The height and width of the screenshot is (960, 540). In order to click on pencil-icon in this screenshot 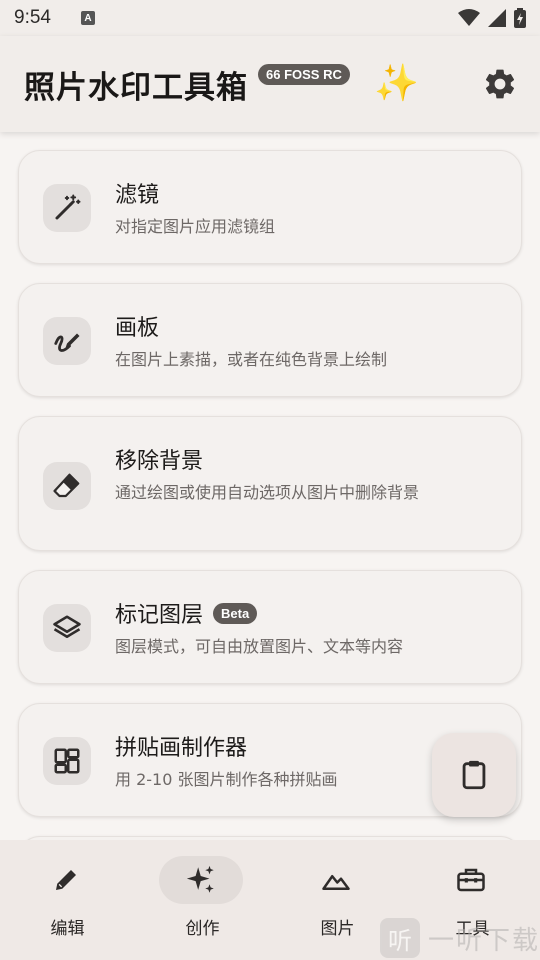, I will do `click(66, 880)`.